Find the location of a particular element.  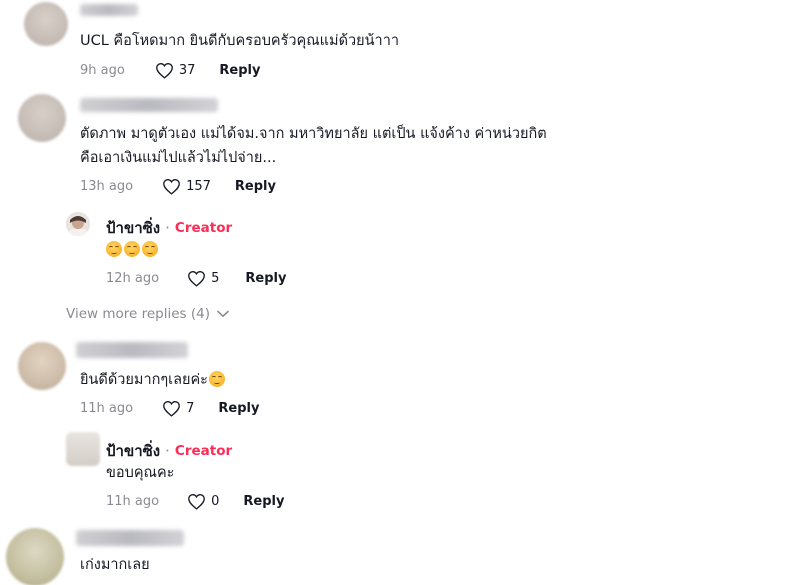

reply-meta: 12h ago 5 Reply is located at coordinates (196, 278).